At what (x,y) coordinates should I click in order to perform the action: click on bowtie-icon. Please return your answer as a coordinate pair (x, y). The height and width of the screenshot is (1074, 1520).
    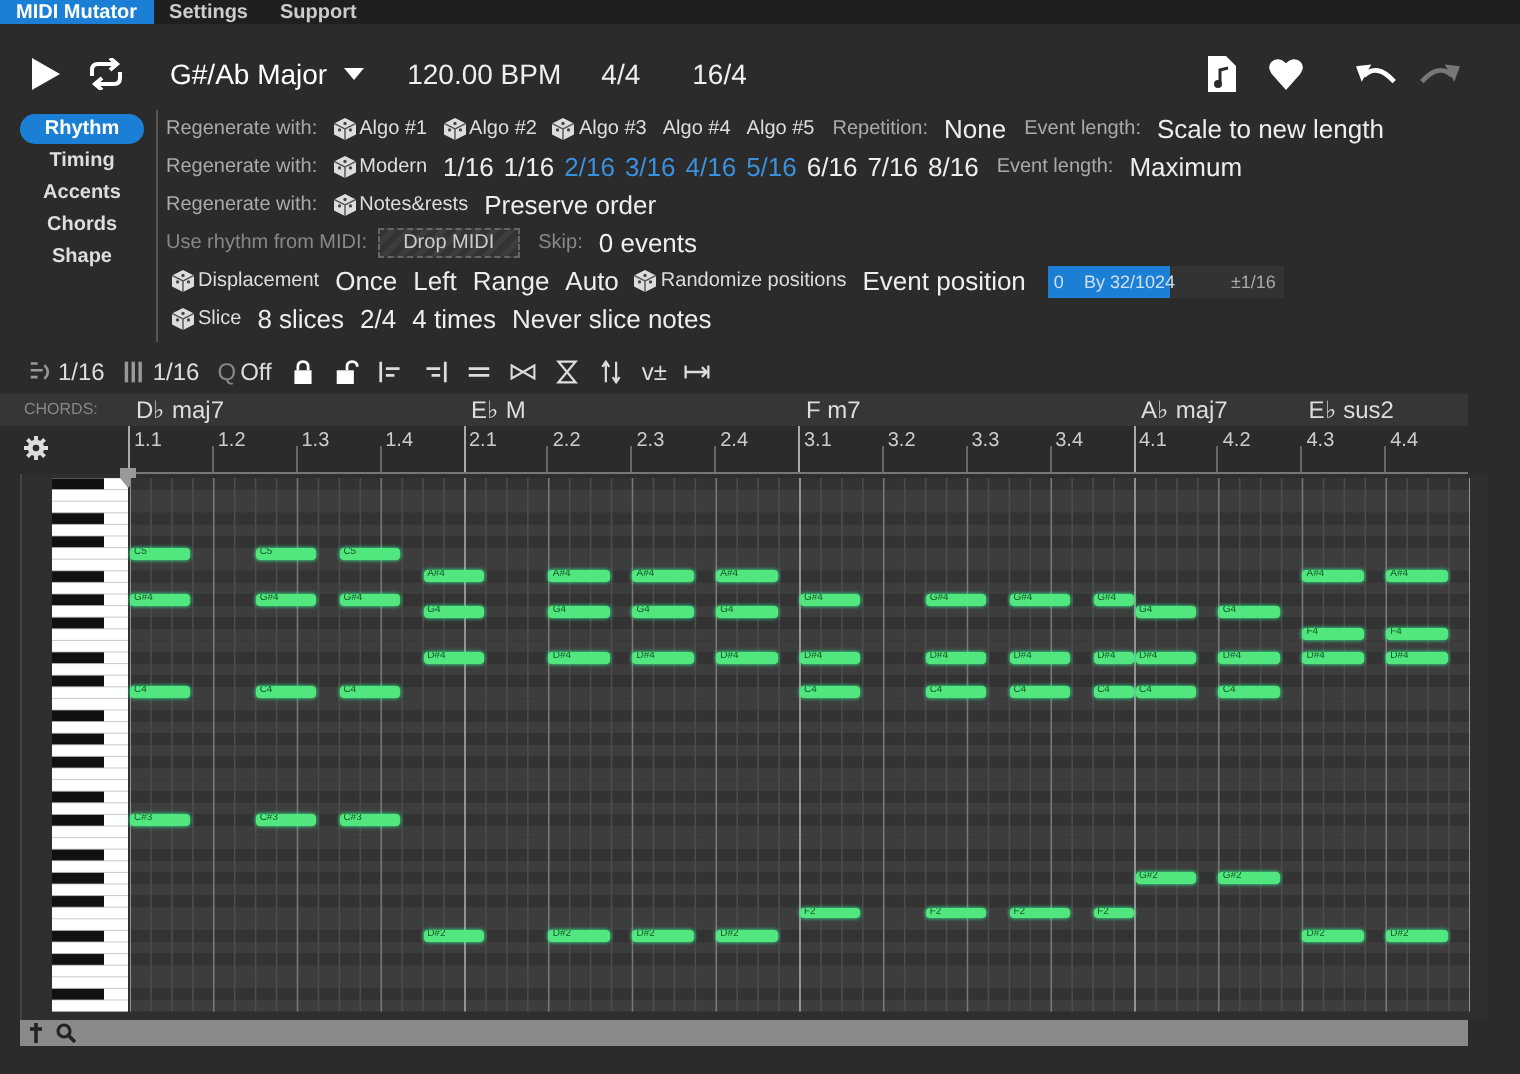
    Looking at the image, I should click on (522, 372).